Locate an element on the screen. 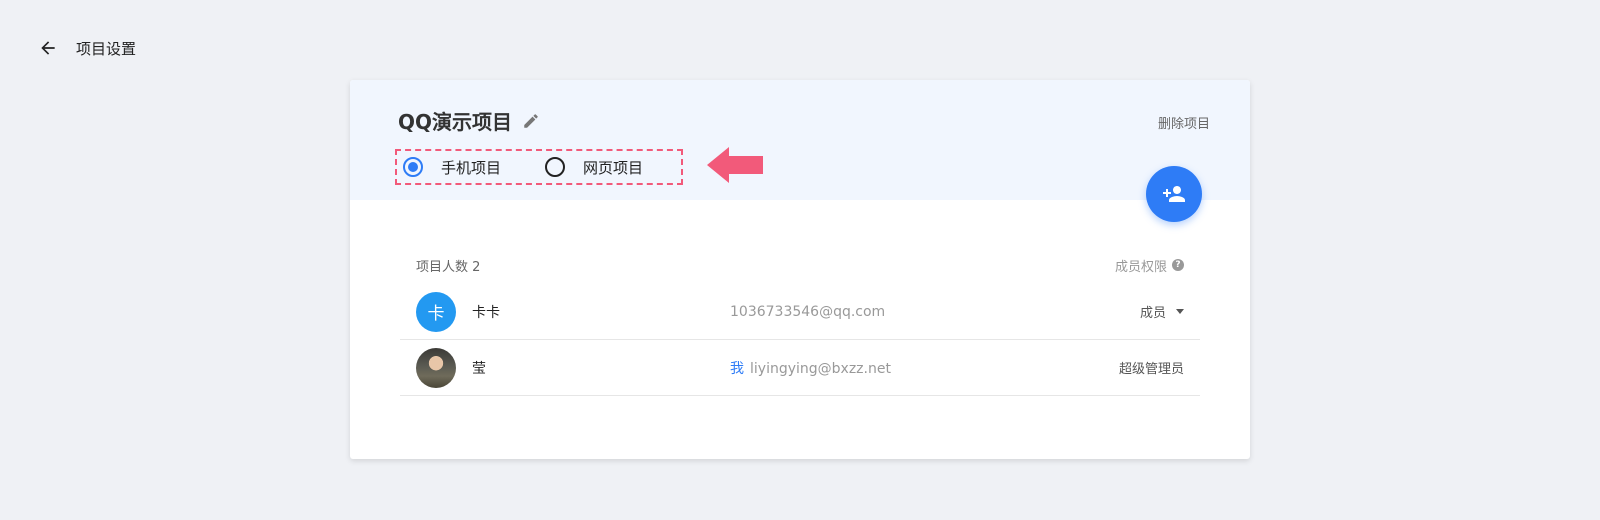 This screenshot has height=520, width=1600. project-type-radio-group: 手机项目 网页项目 is located at coordinates (539, 167).